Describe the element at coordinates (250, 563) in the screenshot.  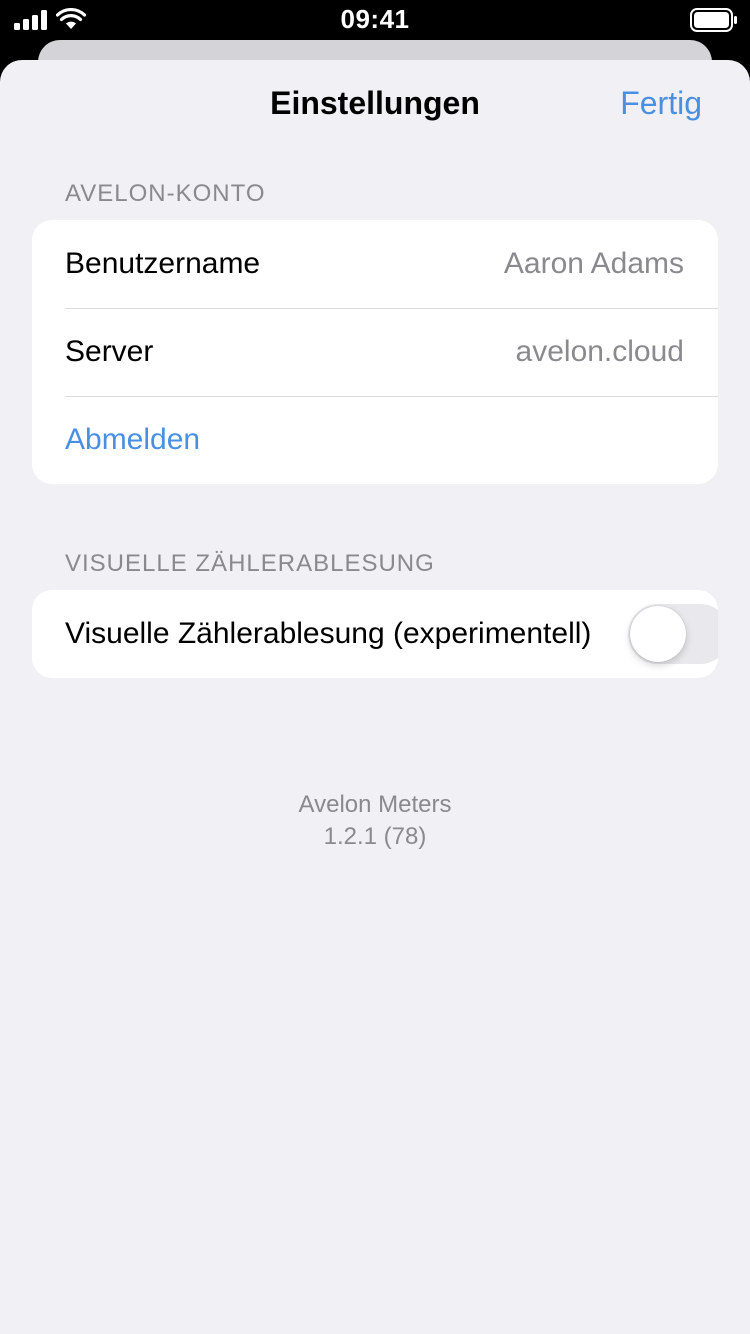
I see `visual-section-header: VISUELLE ZÄHLERABLESUNG` at that location.